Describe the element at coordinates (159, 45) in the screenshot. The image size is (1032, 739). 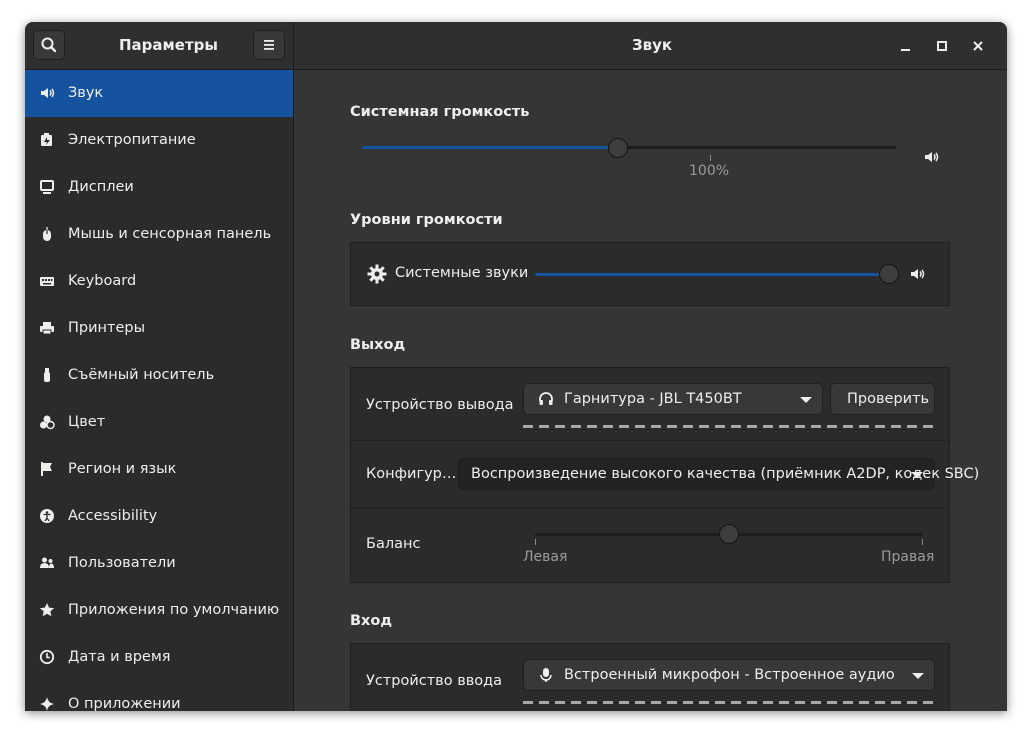
I see `sidebar-header: Параметры` at that location.